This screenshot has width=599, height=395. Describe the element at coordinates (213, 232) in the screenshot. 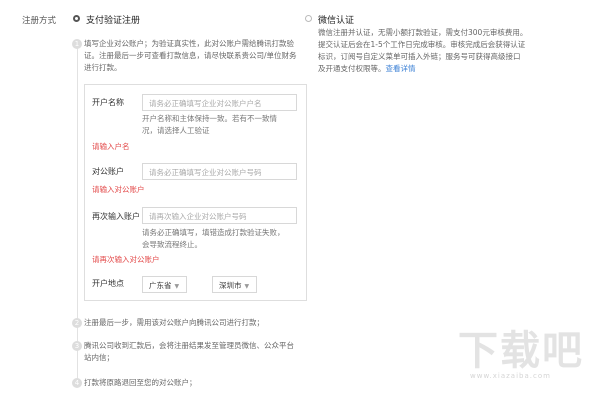

I see `account-confirm-hint-line-1: 请务必正确填写，填错造成打款验证失败，` at that location.